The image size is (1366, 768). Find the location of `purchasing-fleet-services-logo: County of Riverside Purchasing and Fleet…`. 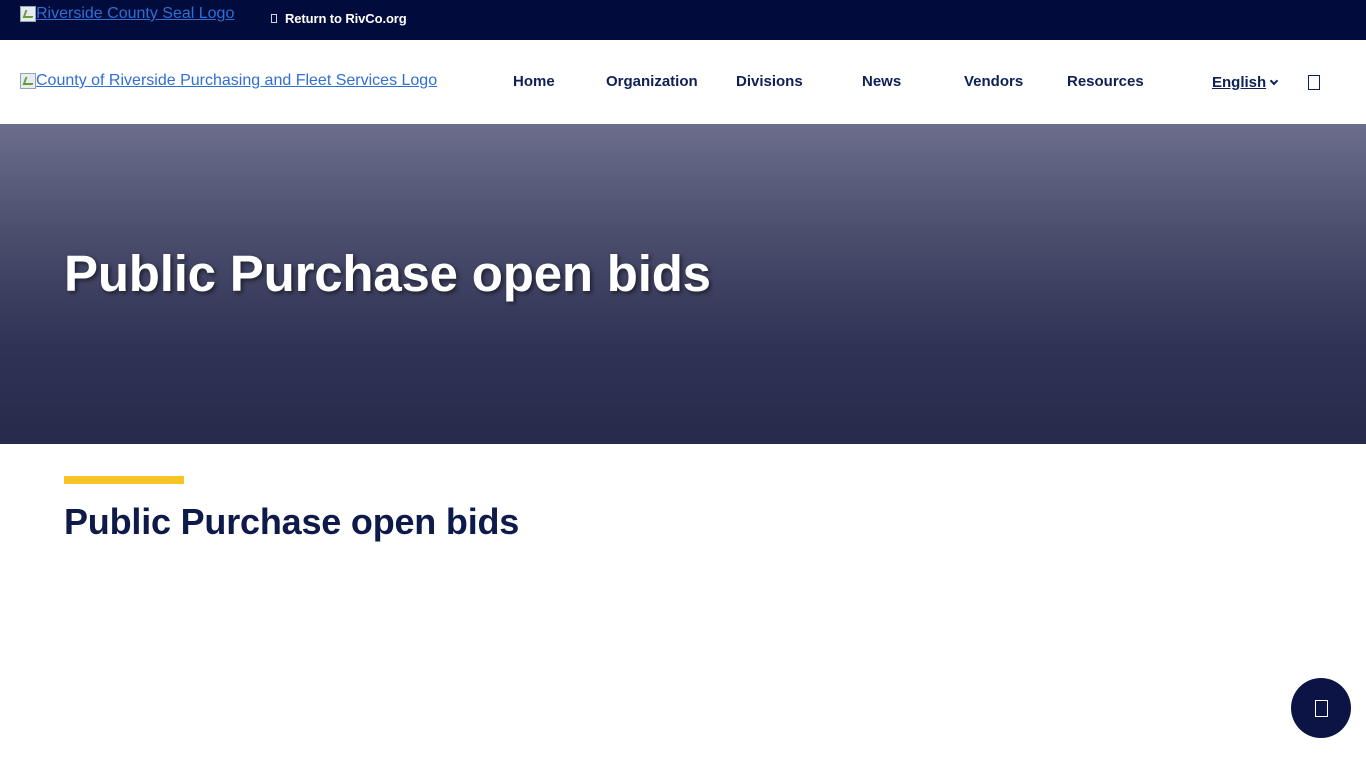

purchasing-fleet-services-logo: County of Riverside Purchasing and Fleet… is located at coordinates (228, 81).